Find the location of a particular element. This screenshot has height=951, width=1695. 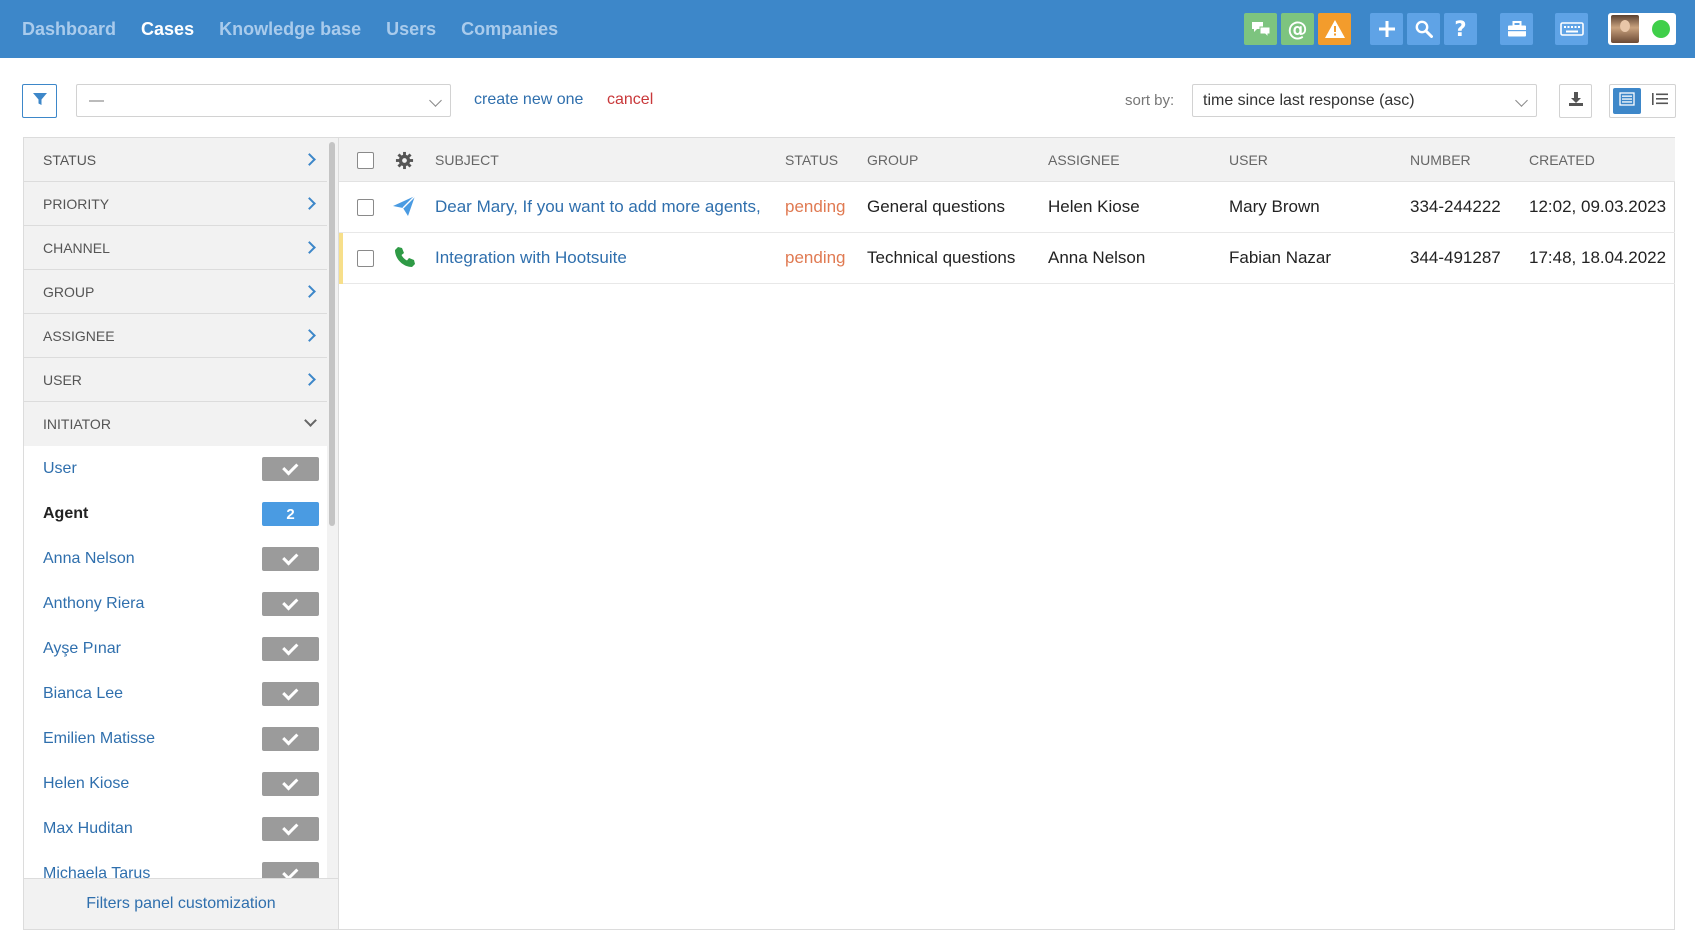

filters-panel-customization-link: Filters panel customization is located at coordinates (181, 903).